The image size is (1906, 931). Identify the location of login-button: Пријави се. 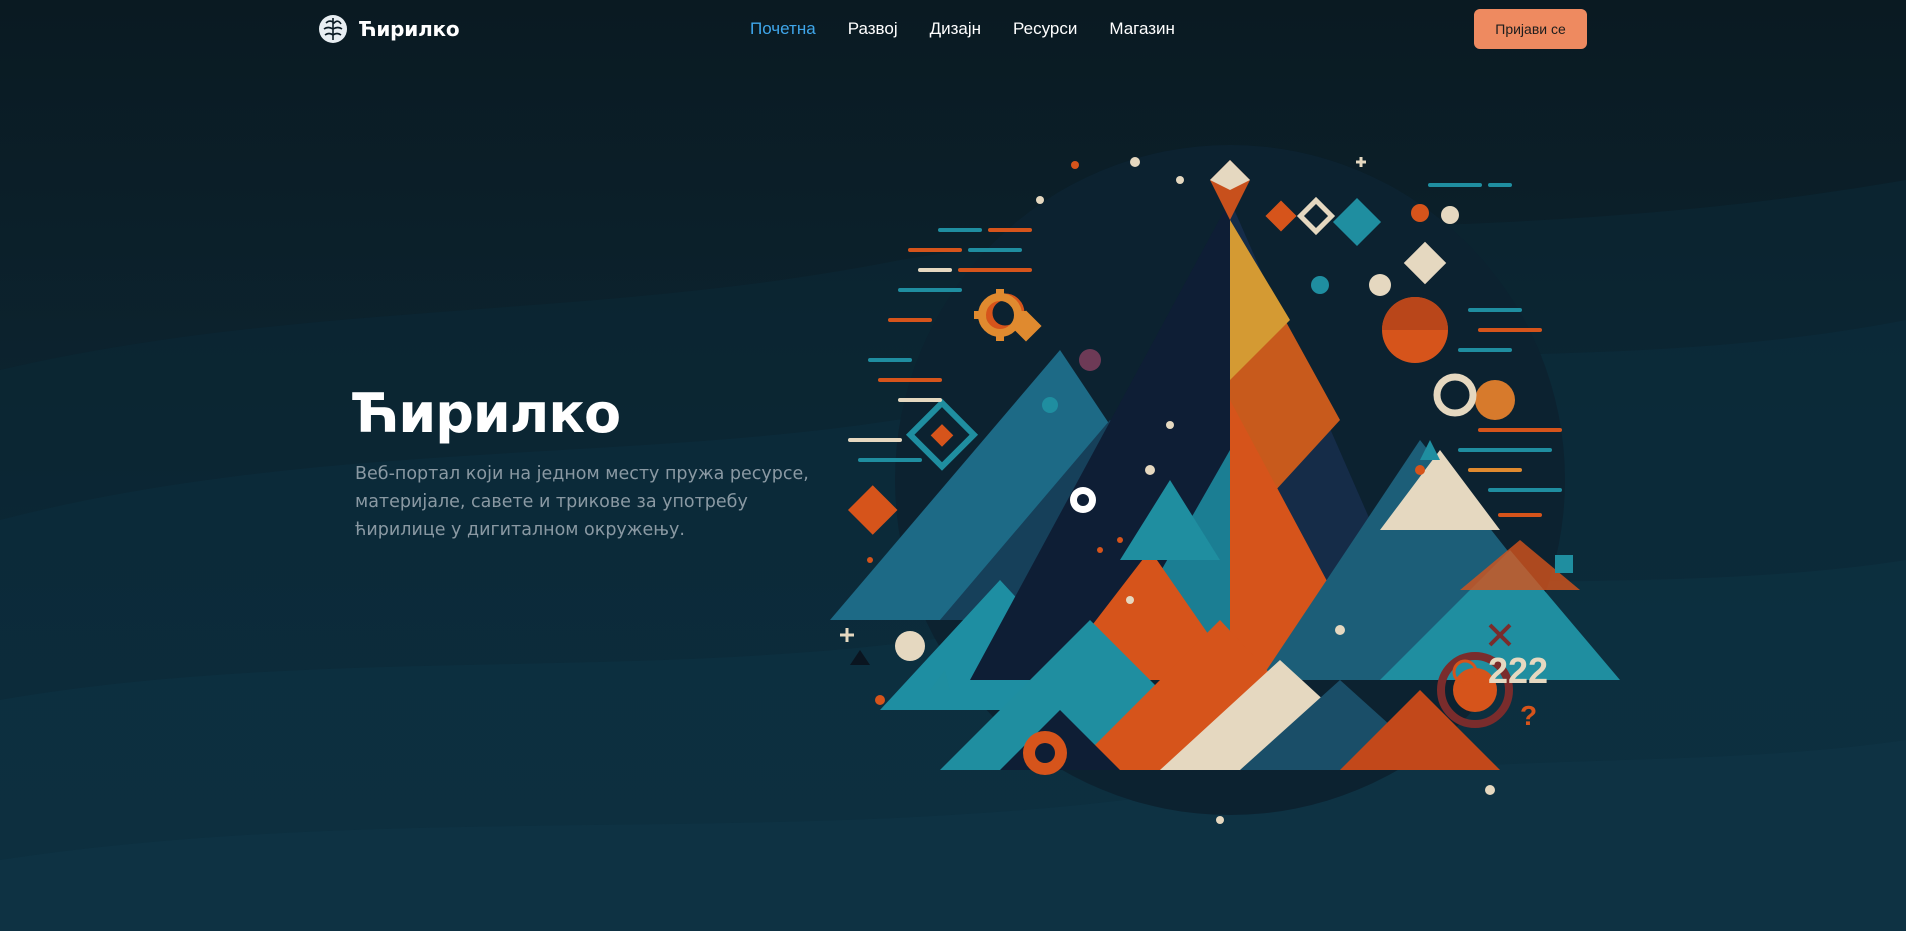
(1530, 29).